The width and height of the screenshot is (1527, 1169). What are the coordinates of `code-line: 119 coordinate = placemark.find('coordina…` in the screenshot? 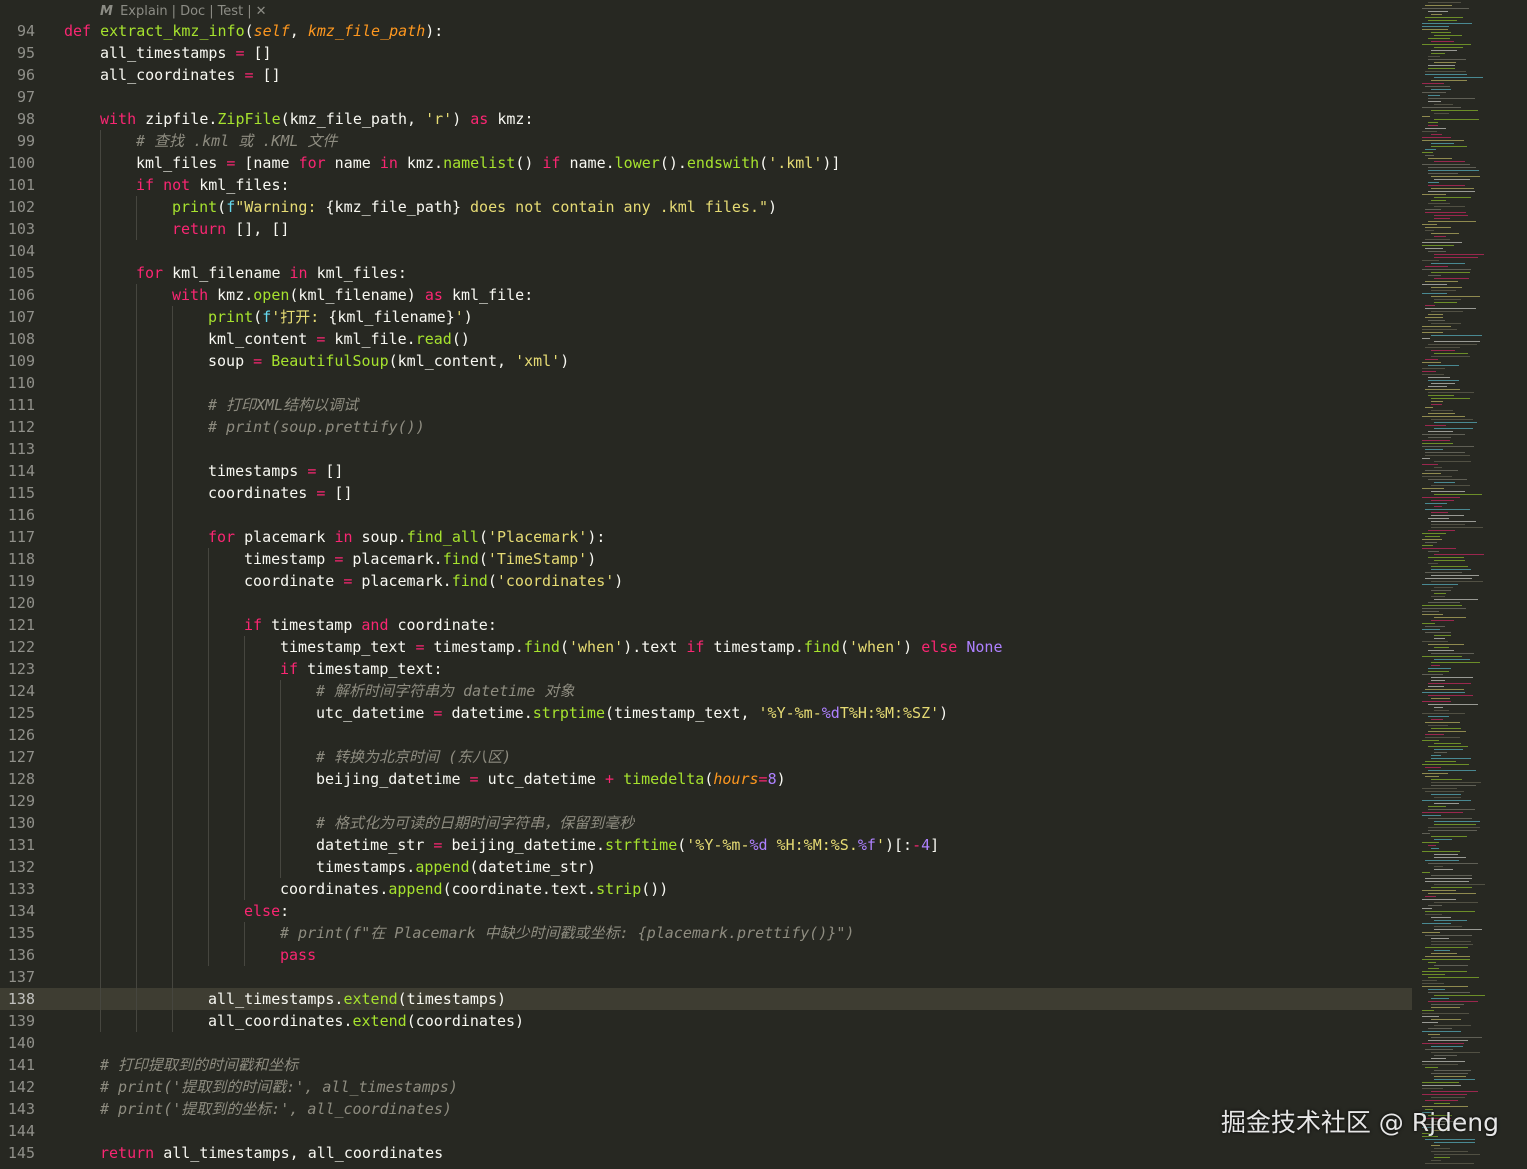 It's located at (706, 581).